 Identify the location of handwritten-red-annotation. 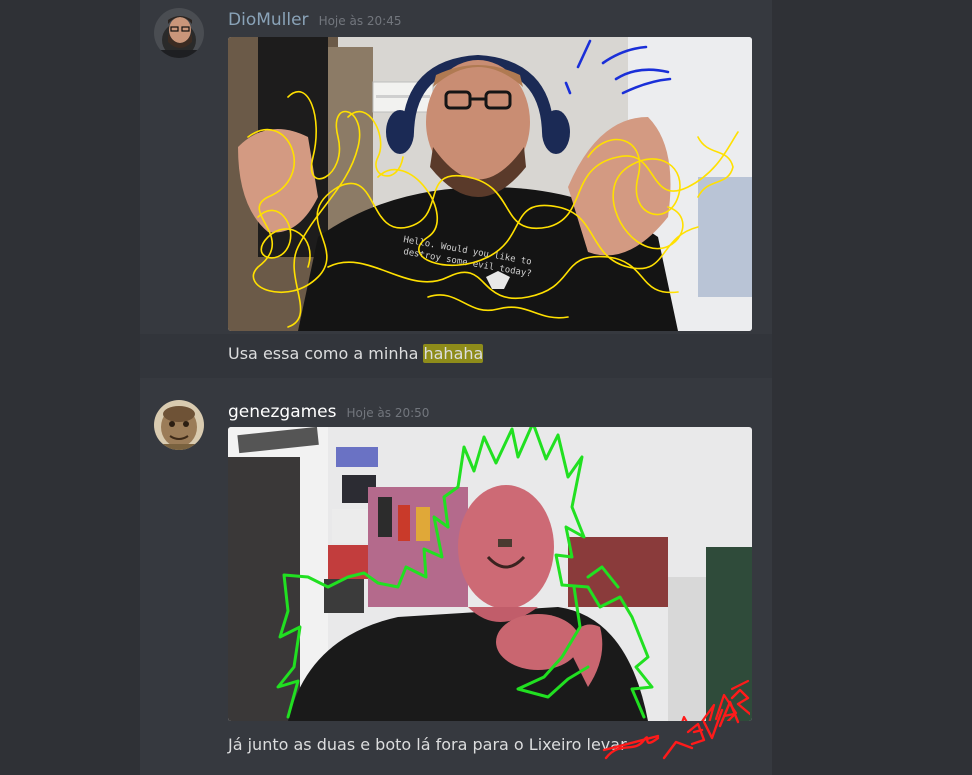
(676, 724).